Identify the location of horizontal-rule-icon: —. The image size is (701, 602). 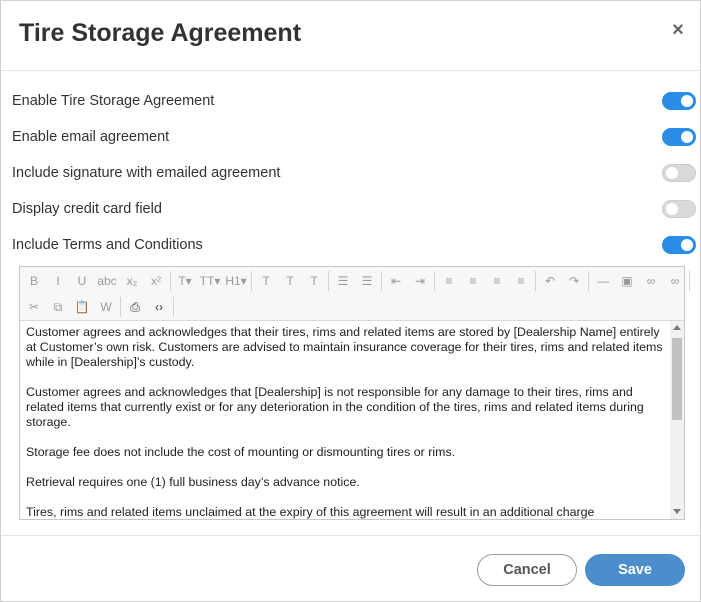
(603, 281).